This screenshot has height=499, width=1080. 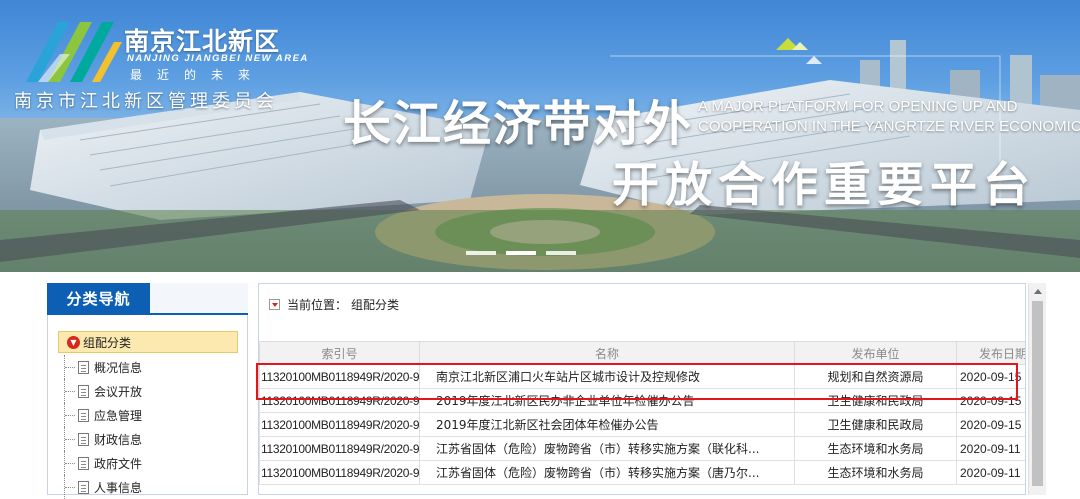 What do you see at coordinates (149, 415) in the screenshot?
I see `category-item: 应急管理` at bounding box center [149, 415].